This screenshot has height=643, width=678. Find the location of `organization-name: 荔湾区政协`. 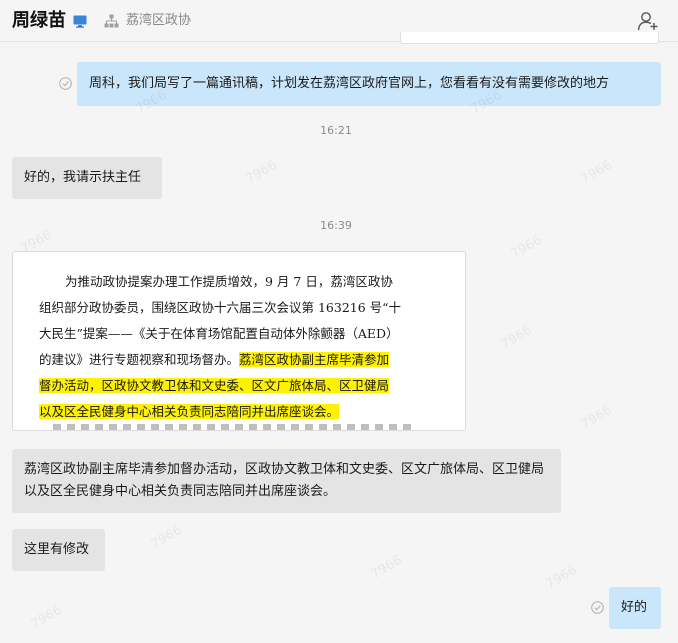

organization-name: 荔湾区政协 is located at coordinates (158, 21).